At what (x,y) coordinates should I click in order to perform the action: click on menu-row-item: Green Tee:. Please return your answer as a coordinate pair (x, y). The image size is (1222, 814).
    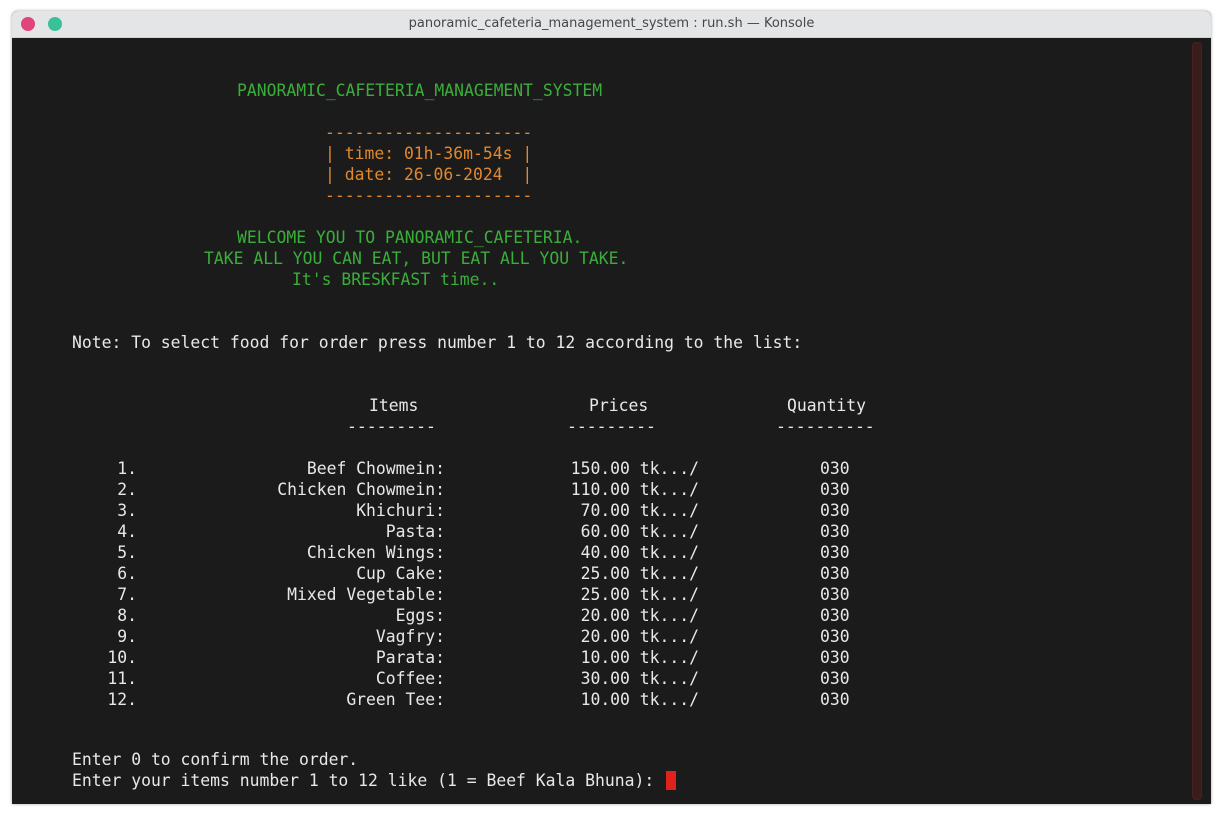
    Looking at the image, I should click on (395, 699).